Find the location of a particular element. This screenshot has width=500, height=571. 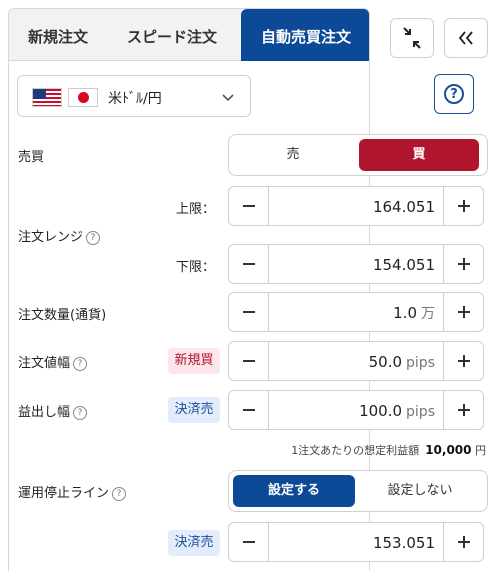

tab-new-order: 新規注文 is located at coordinates (58, 35).